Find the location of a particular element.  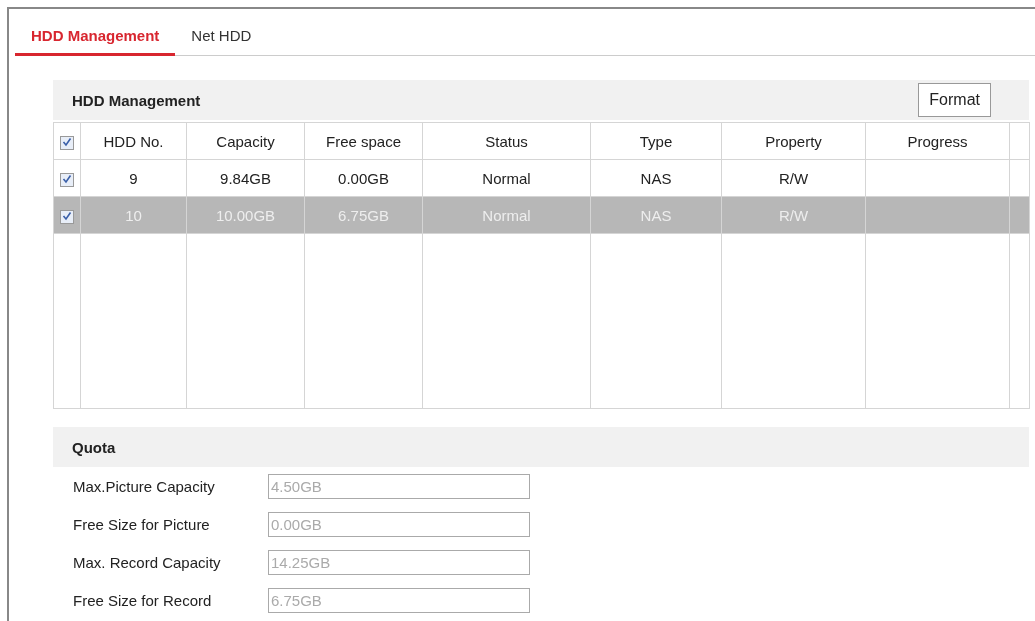

format-button: Format is located at coordinates (954, 100).